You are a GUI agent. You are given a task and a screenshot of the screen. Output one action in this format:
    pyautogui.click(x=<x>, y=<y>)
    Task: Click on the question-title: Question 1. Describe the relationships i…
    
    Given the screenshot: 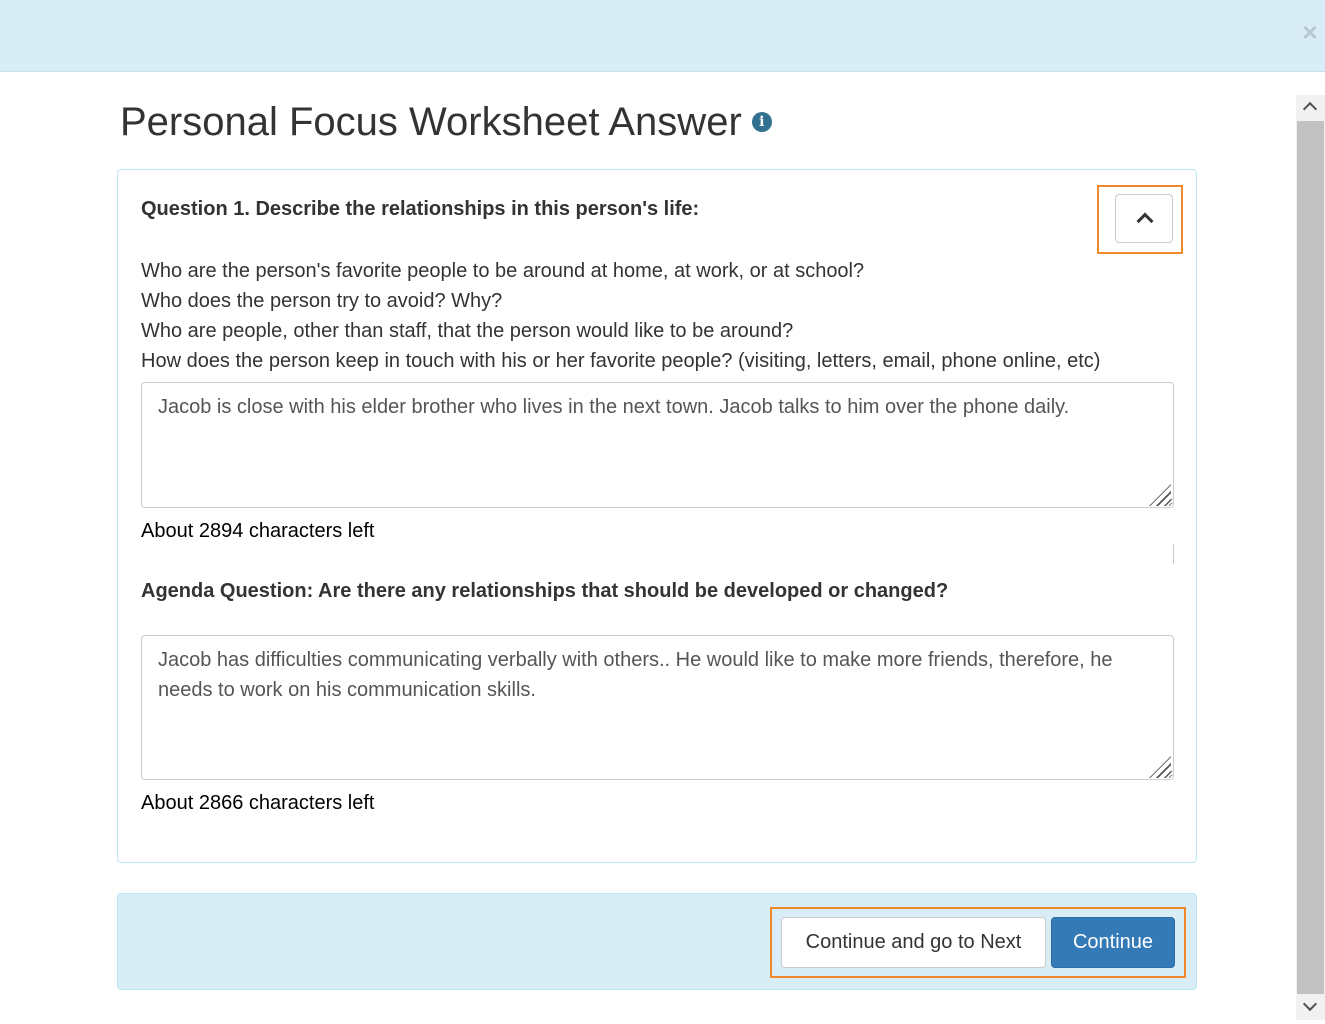 What is the action you would take?
    pyautogui.click(x=420, y=209)
    